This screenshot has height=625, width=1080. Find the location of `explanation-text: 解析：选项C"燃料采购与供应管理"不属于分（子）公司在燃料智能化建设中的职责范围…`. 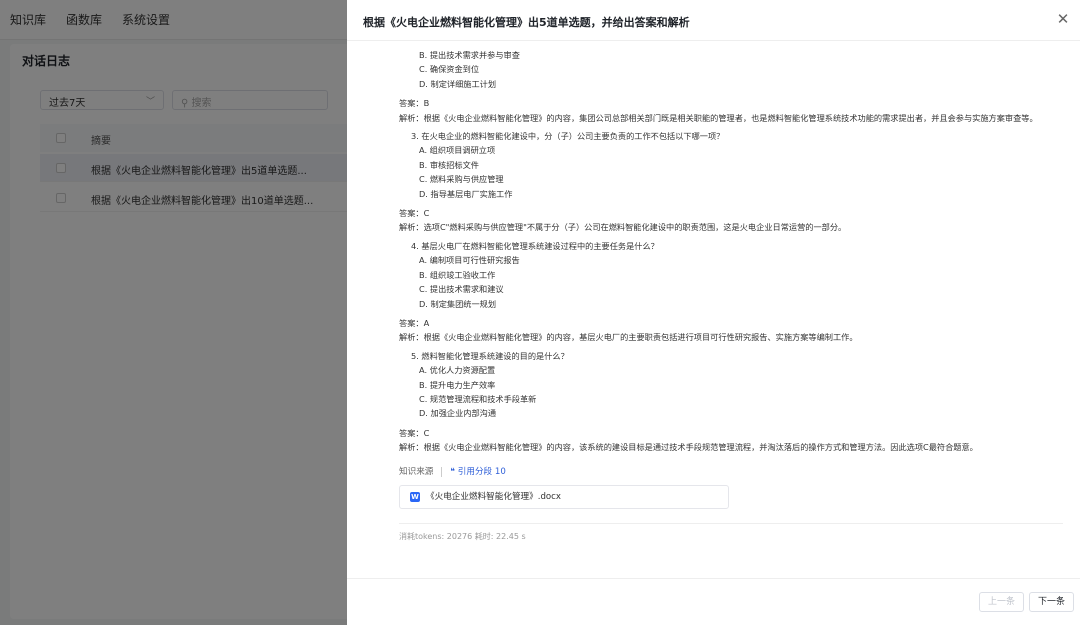

explanation-text: 解析：选项C"燃料采购与供应管理"不属于分（子）公司在燃料智能化建设中的职责范围… is located at coordinates (623, 227).